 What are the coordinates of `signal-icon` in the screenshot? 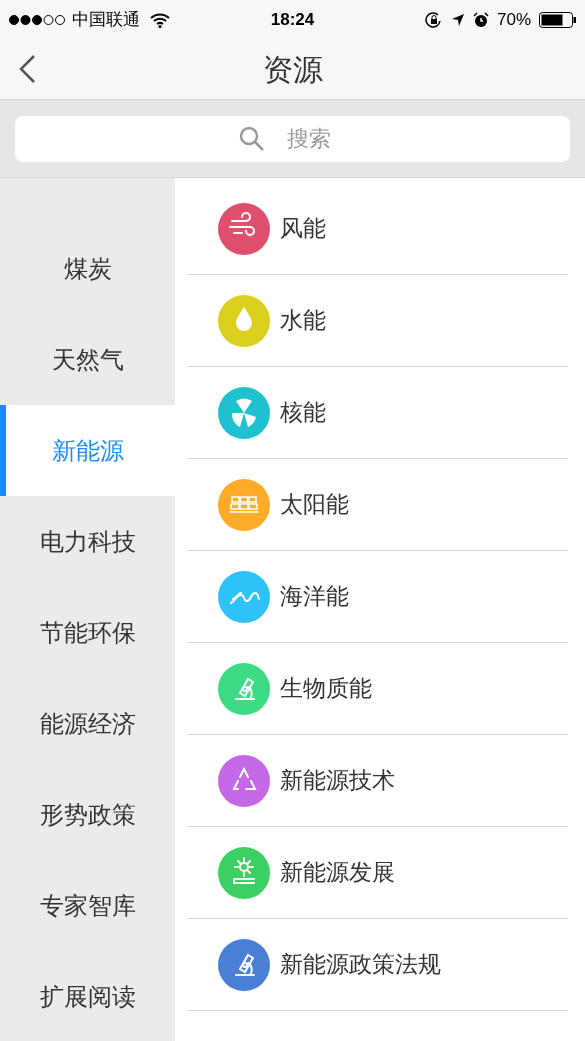 It's located at (37, 20).